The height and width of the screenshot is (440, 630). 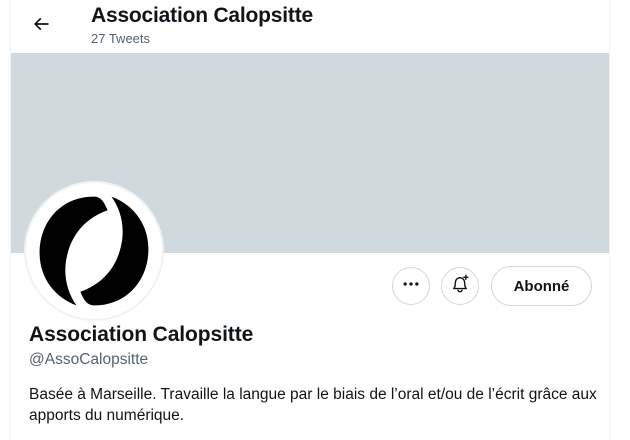 I want to click on avatar, so click(x=94, y=251).